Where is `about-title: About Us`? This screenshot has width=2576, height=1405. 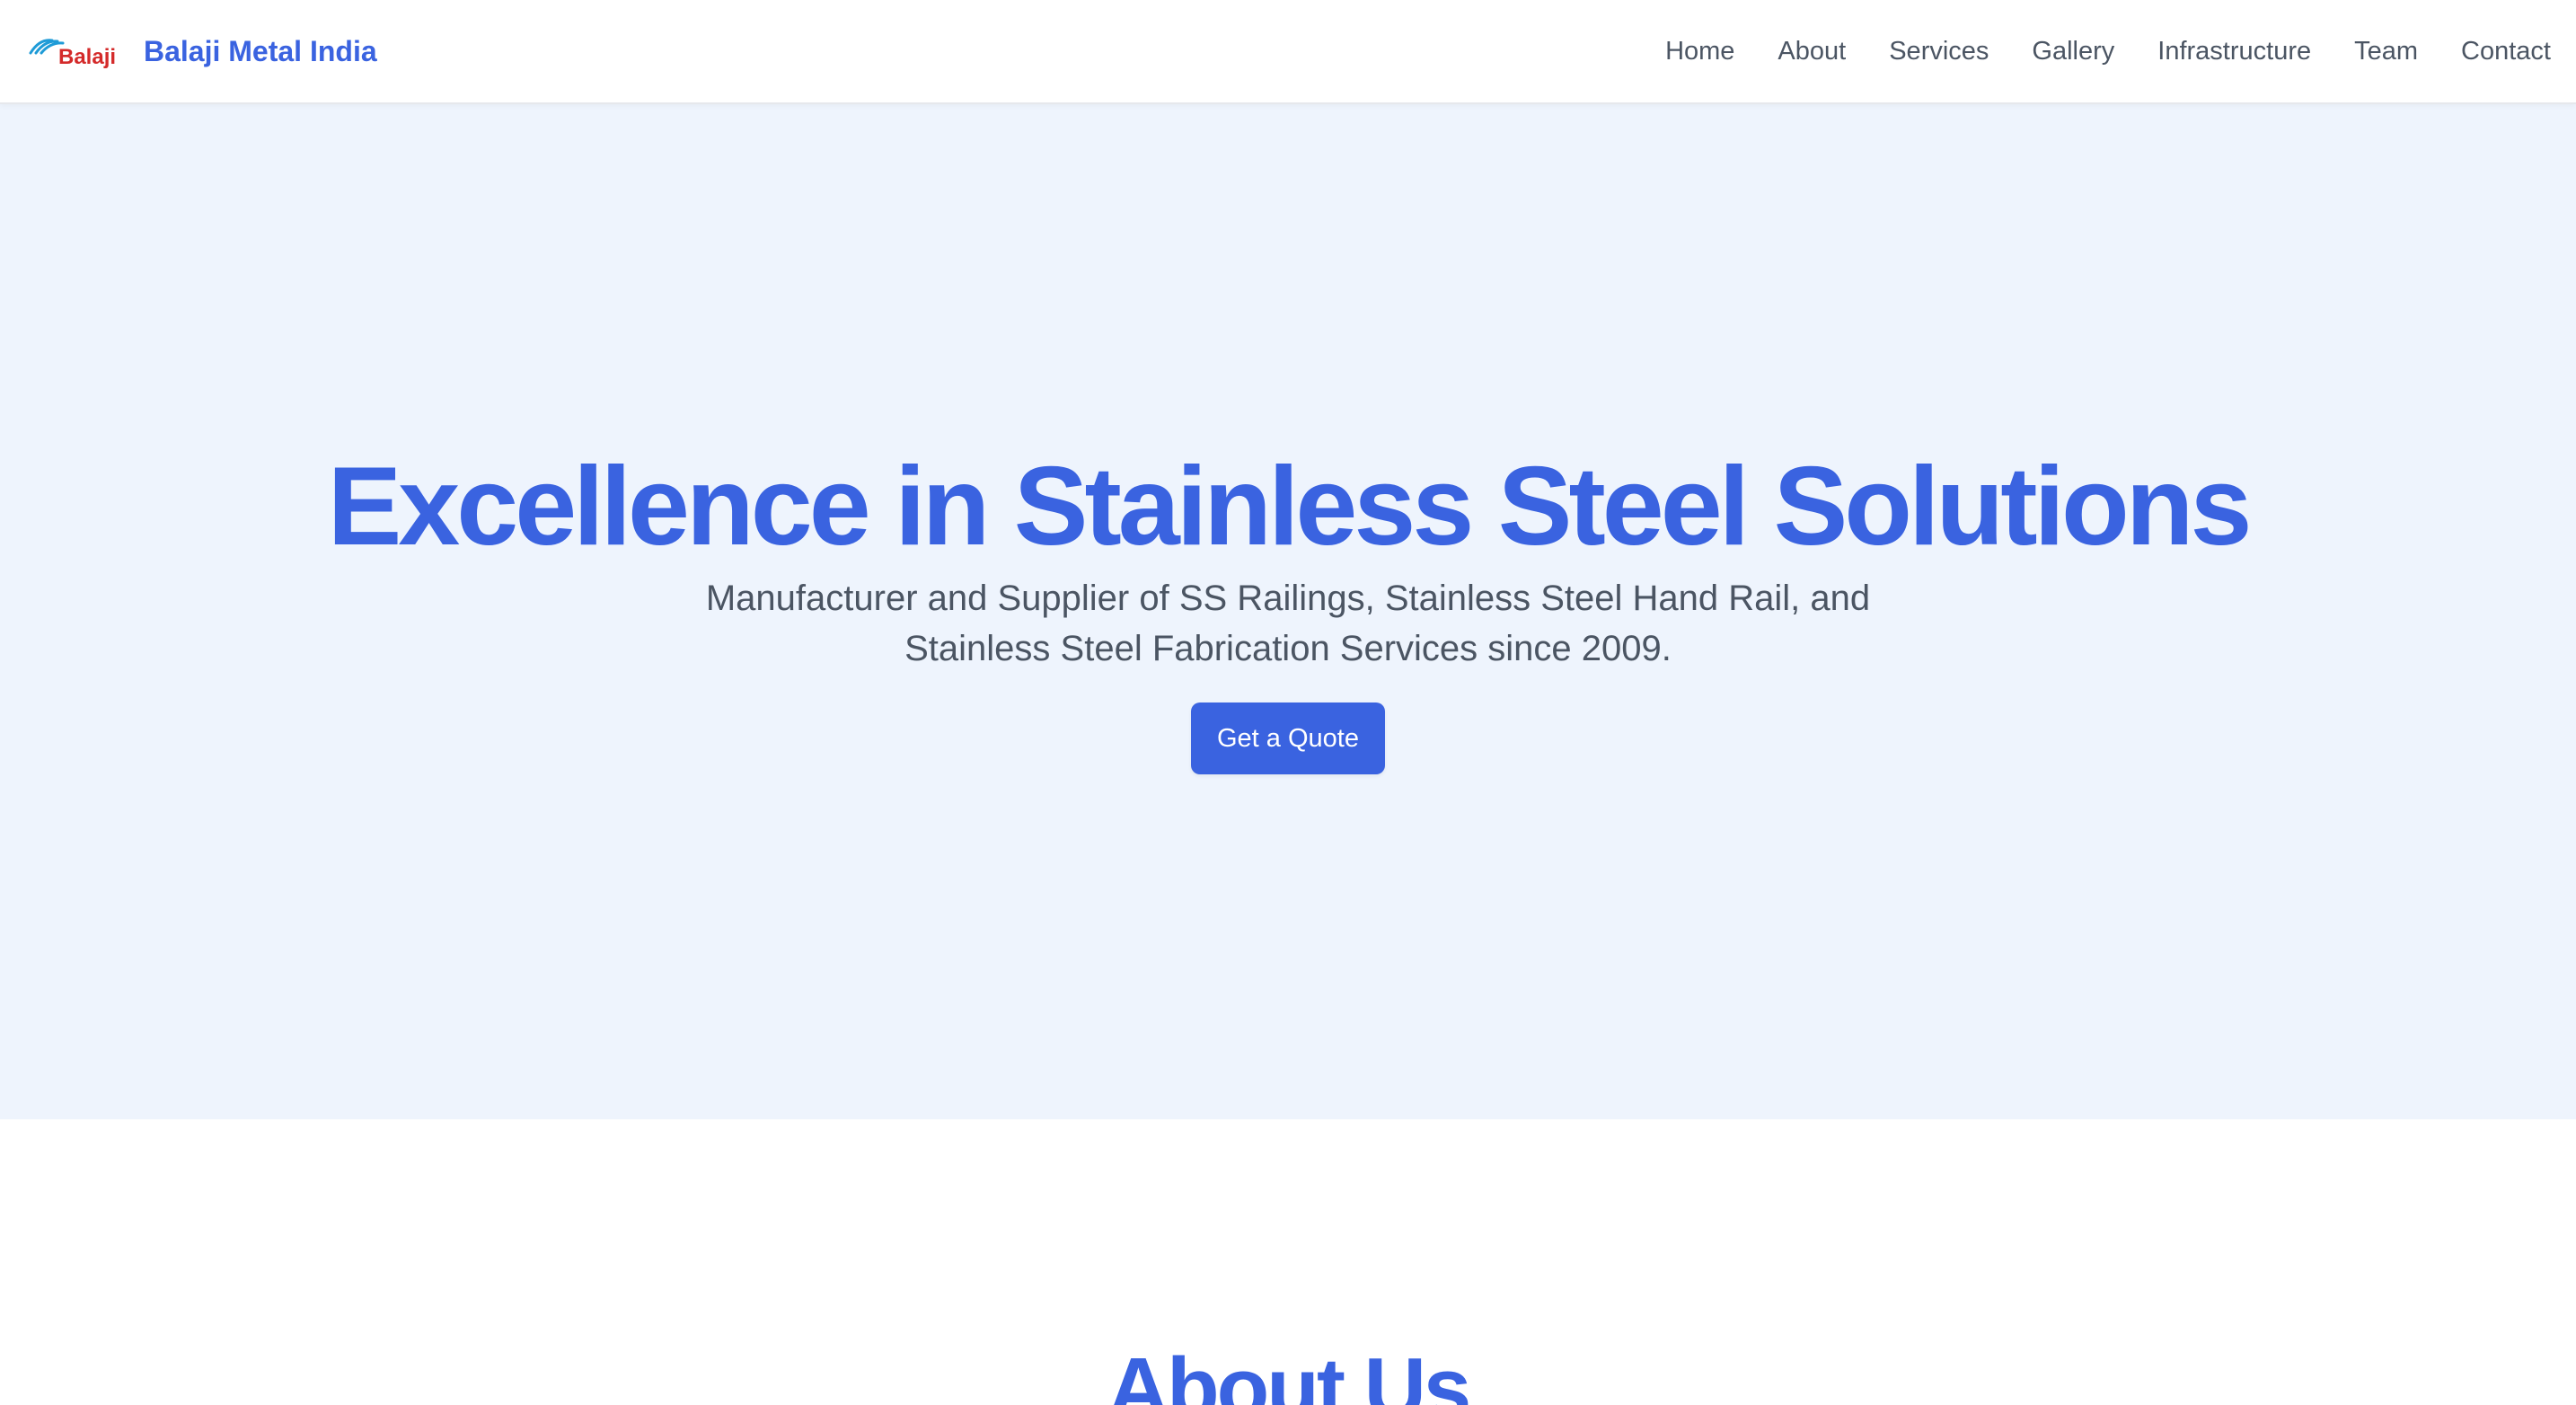
about-title: About Us is located at coordinates (1289, 1372).